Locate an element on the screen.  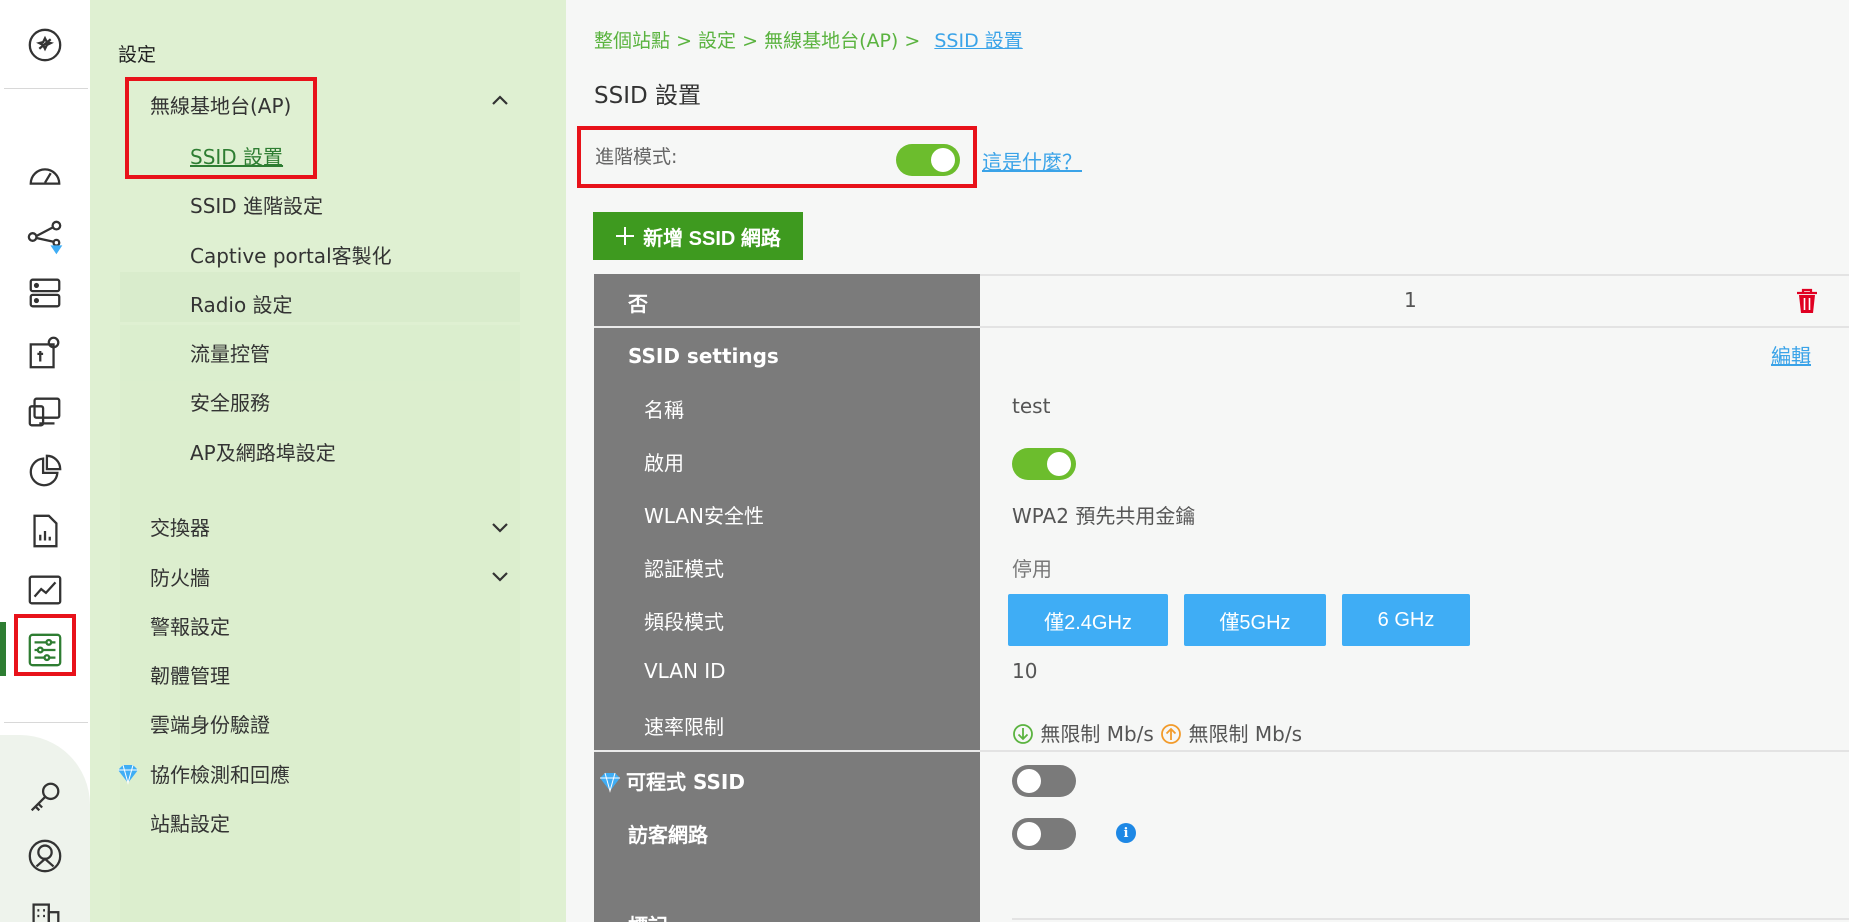
breadcrumb-ap: 無線基地台(AP) is located at coordinates (831, 41).